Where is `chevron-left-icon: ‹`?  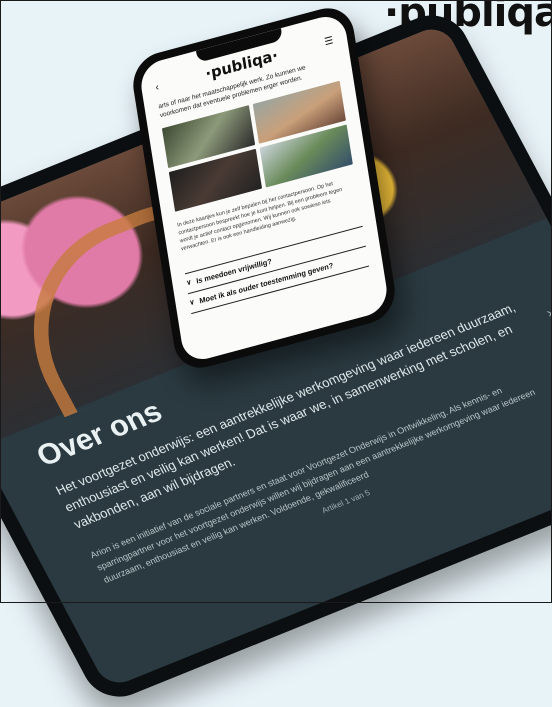
chevron-left-icon: ‹ is located at coordinates (157, 87).